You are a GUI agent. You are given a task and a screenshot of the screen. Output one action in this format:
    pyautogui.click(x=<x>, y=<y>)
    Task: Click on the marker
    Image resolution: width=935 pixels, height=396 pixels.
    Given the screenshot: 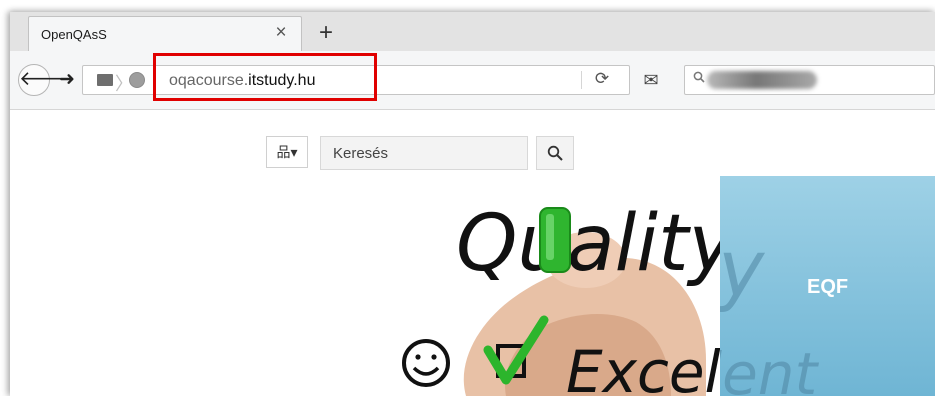 What is the action you would take?
    pyautogui.click(x=555, y=240)
    